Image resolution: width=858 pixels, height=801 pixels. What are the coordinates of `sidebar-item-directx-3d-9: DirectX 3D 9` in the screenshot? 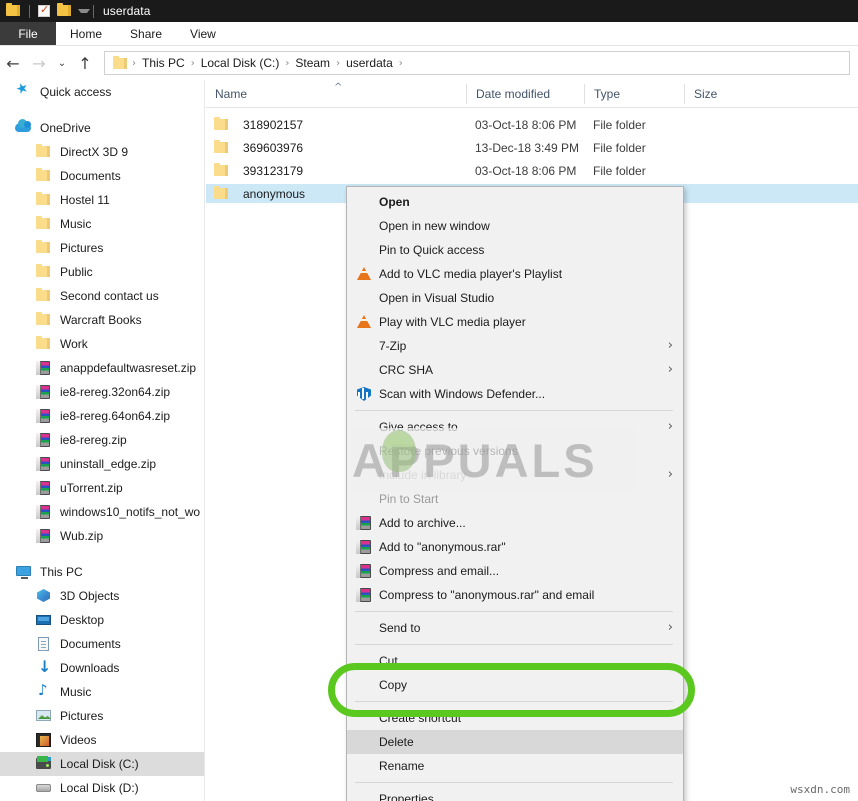 It's located at (102, 152).